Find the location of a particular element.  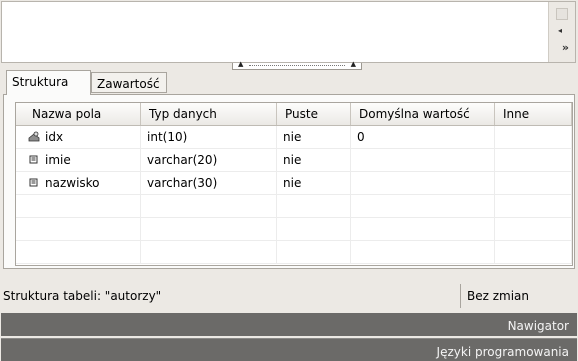

arrow-left-icon: ◂ is located at coordinates (560, 30).